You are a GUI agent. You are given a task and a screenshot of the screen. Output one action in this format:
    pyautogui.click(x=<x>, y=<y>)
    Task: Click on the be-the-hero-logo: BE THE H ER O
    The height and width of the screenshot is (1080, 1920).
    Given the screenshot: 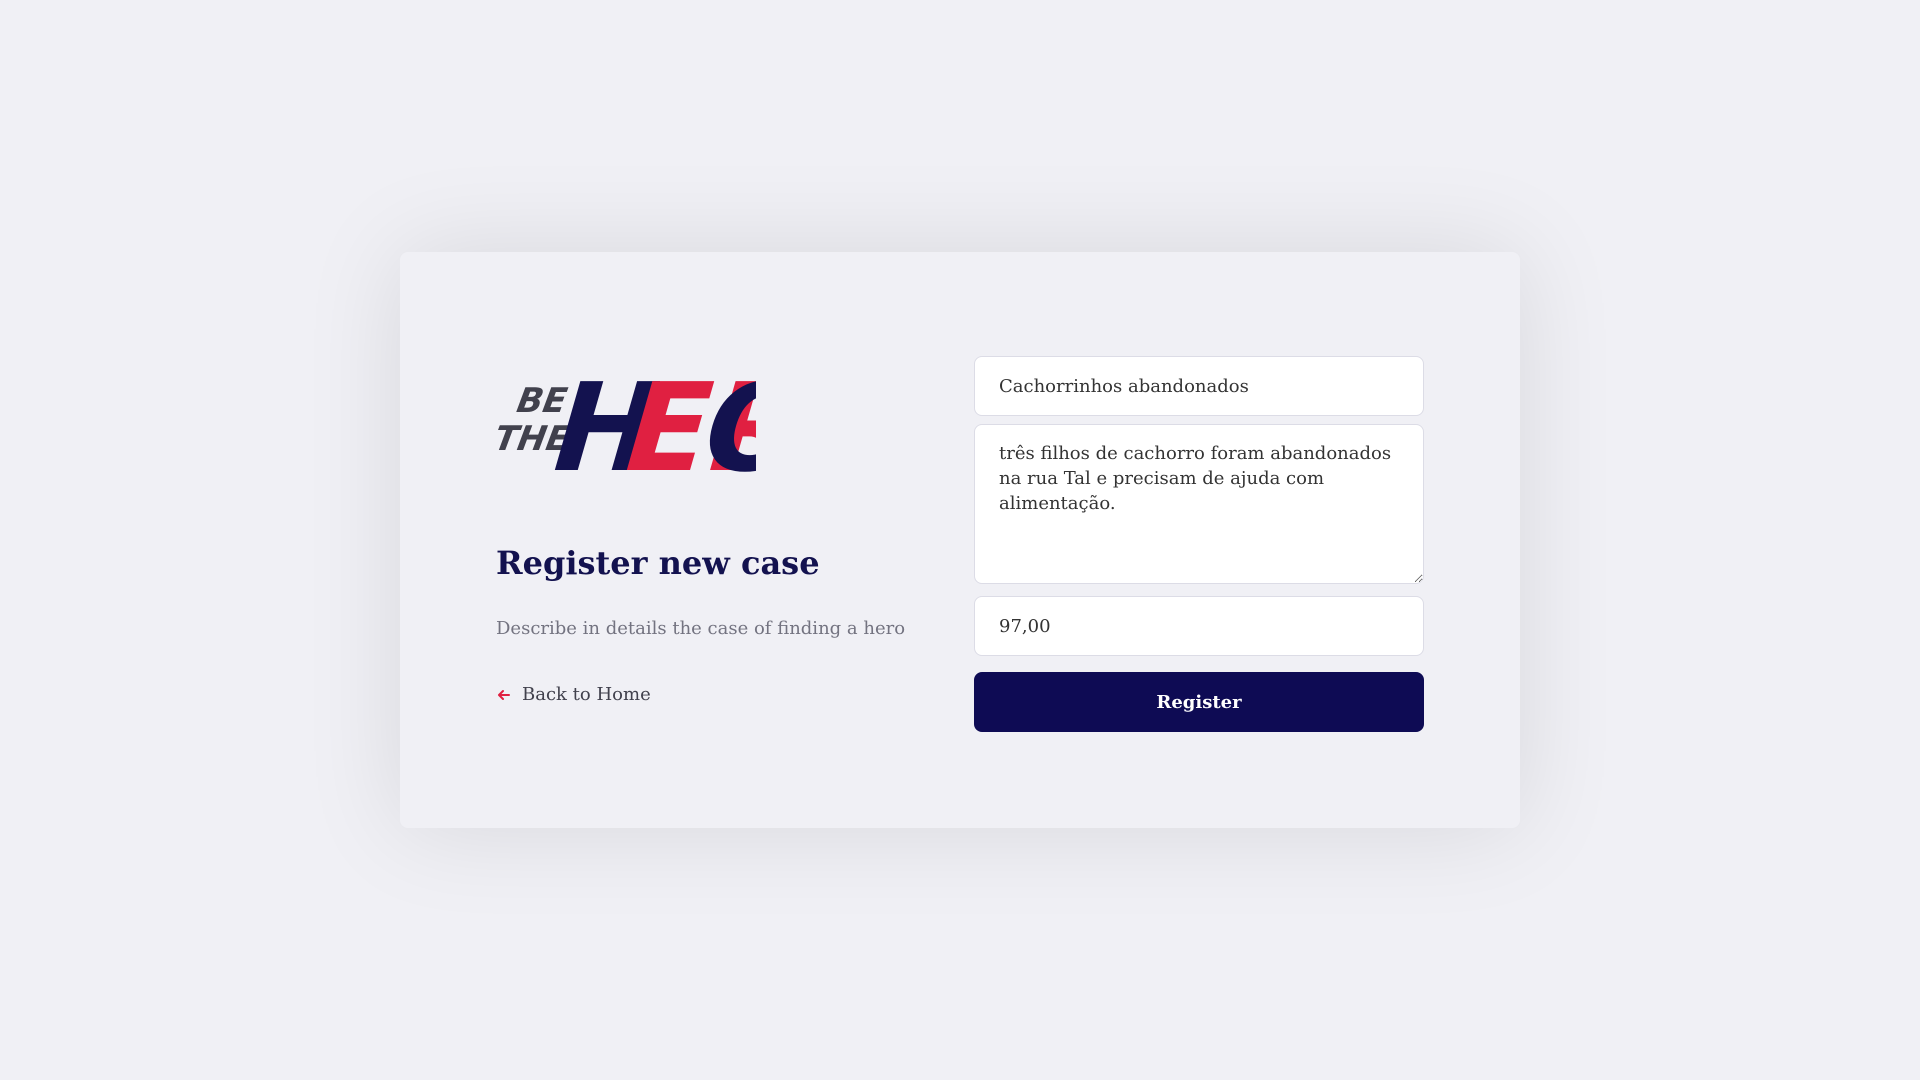 What is the action you would take?
    pyautogui.click(x=626, y=420)
    